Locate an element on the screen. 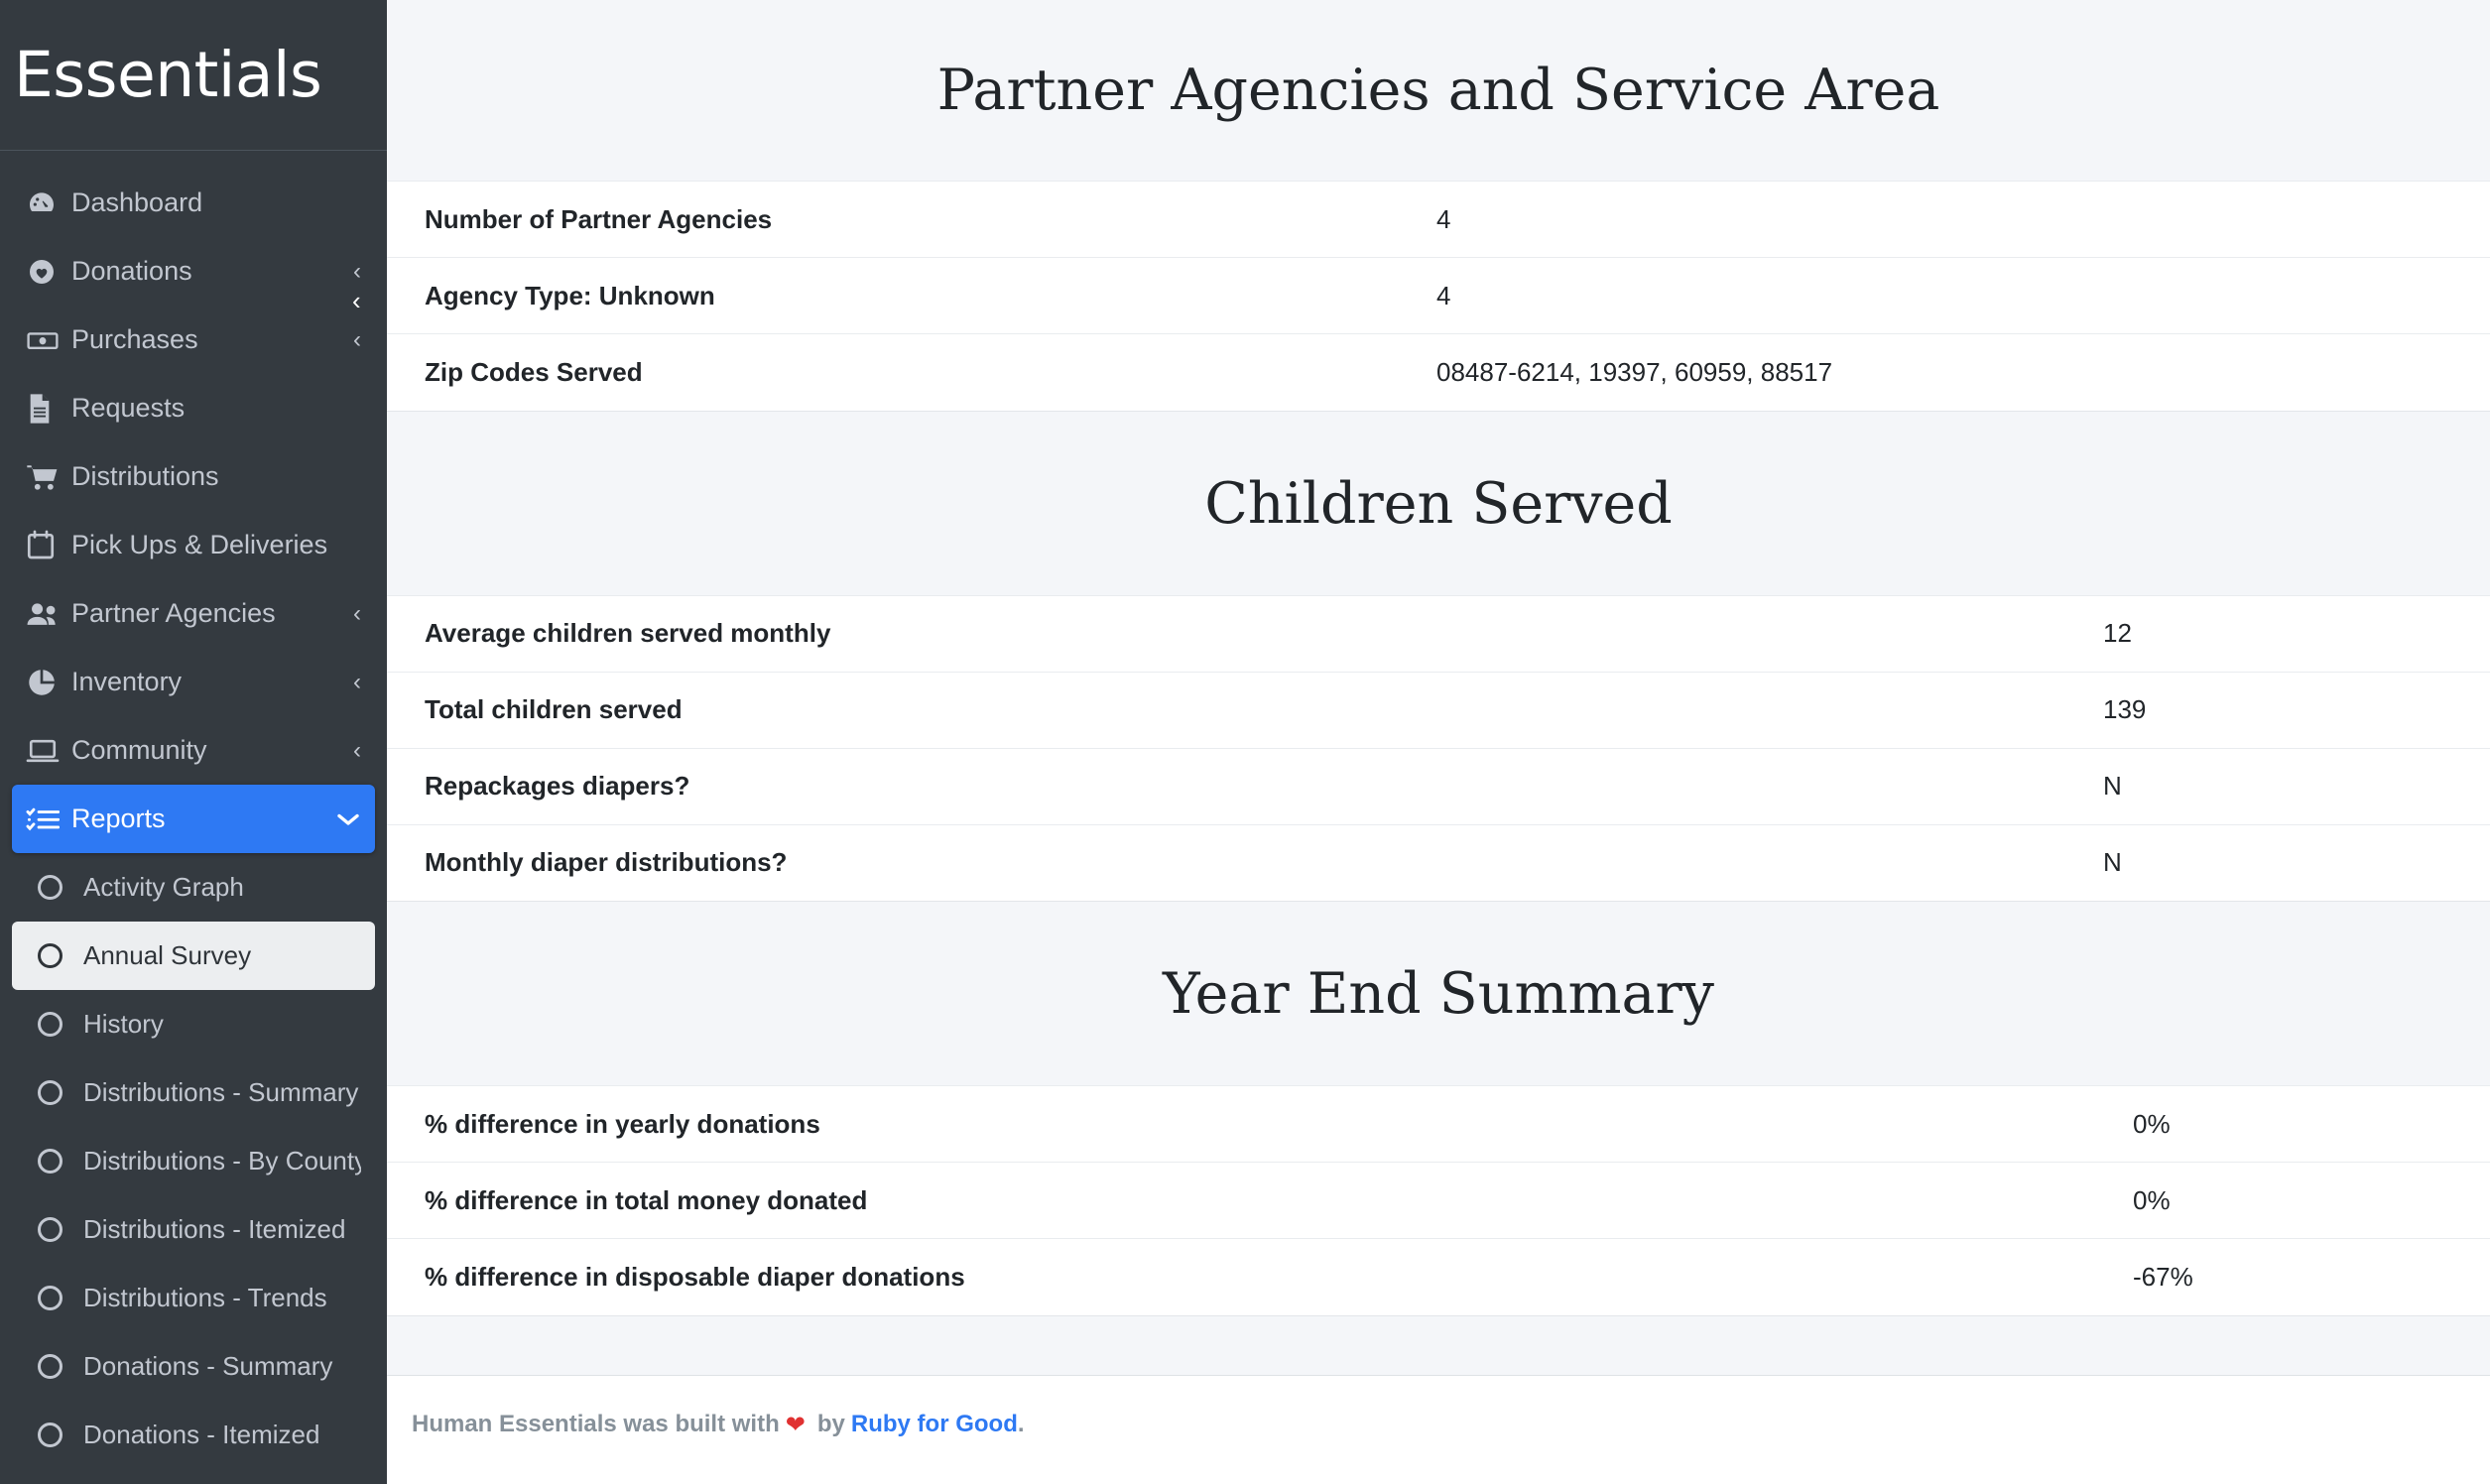 The width and height of the screenshot is (2490, 1484). sidebar-item-label: Partner Agencies is located at coordinates (173, 613).